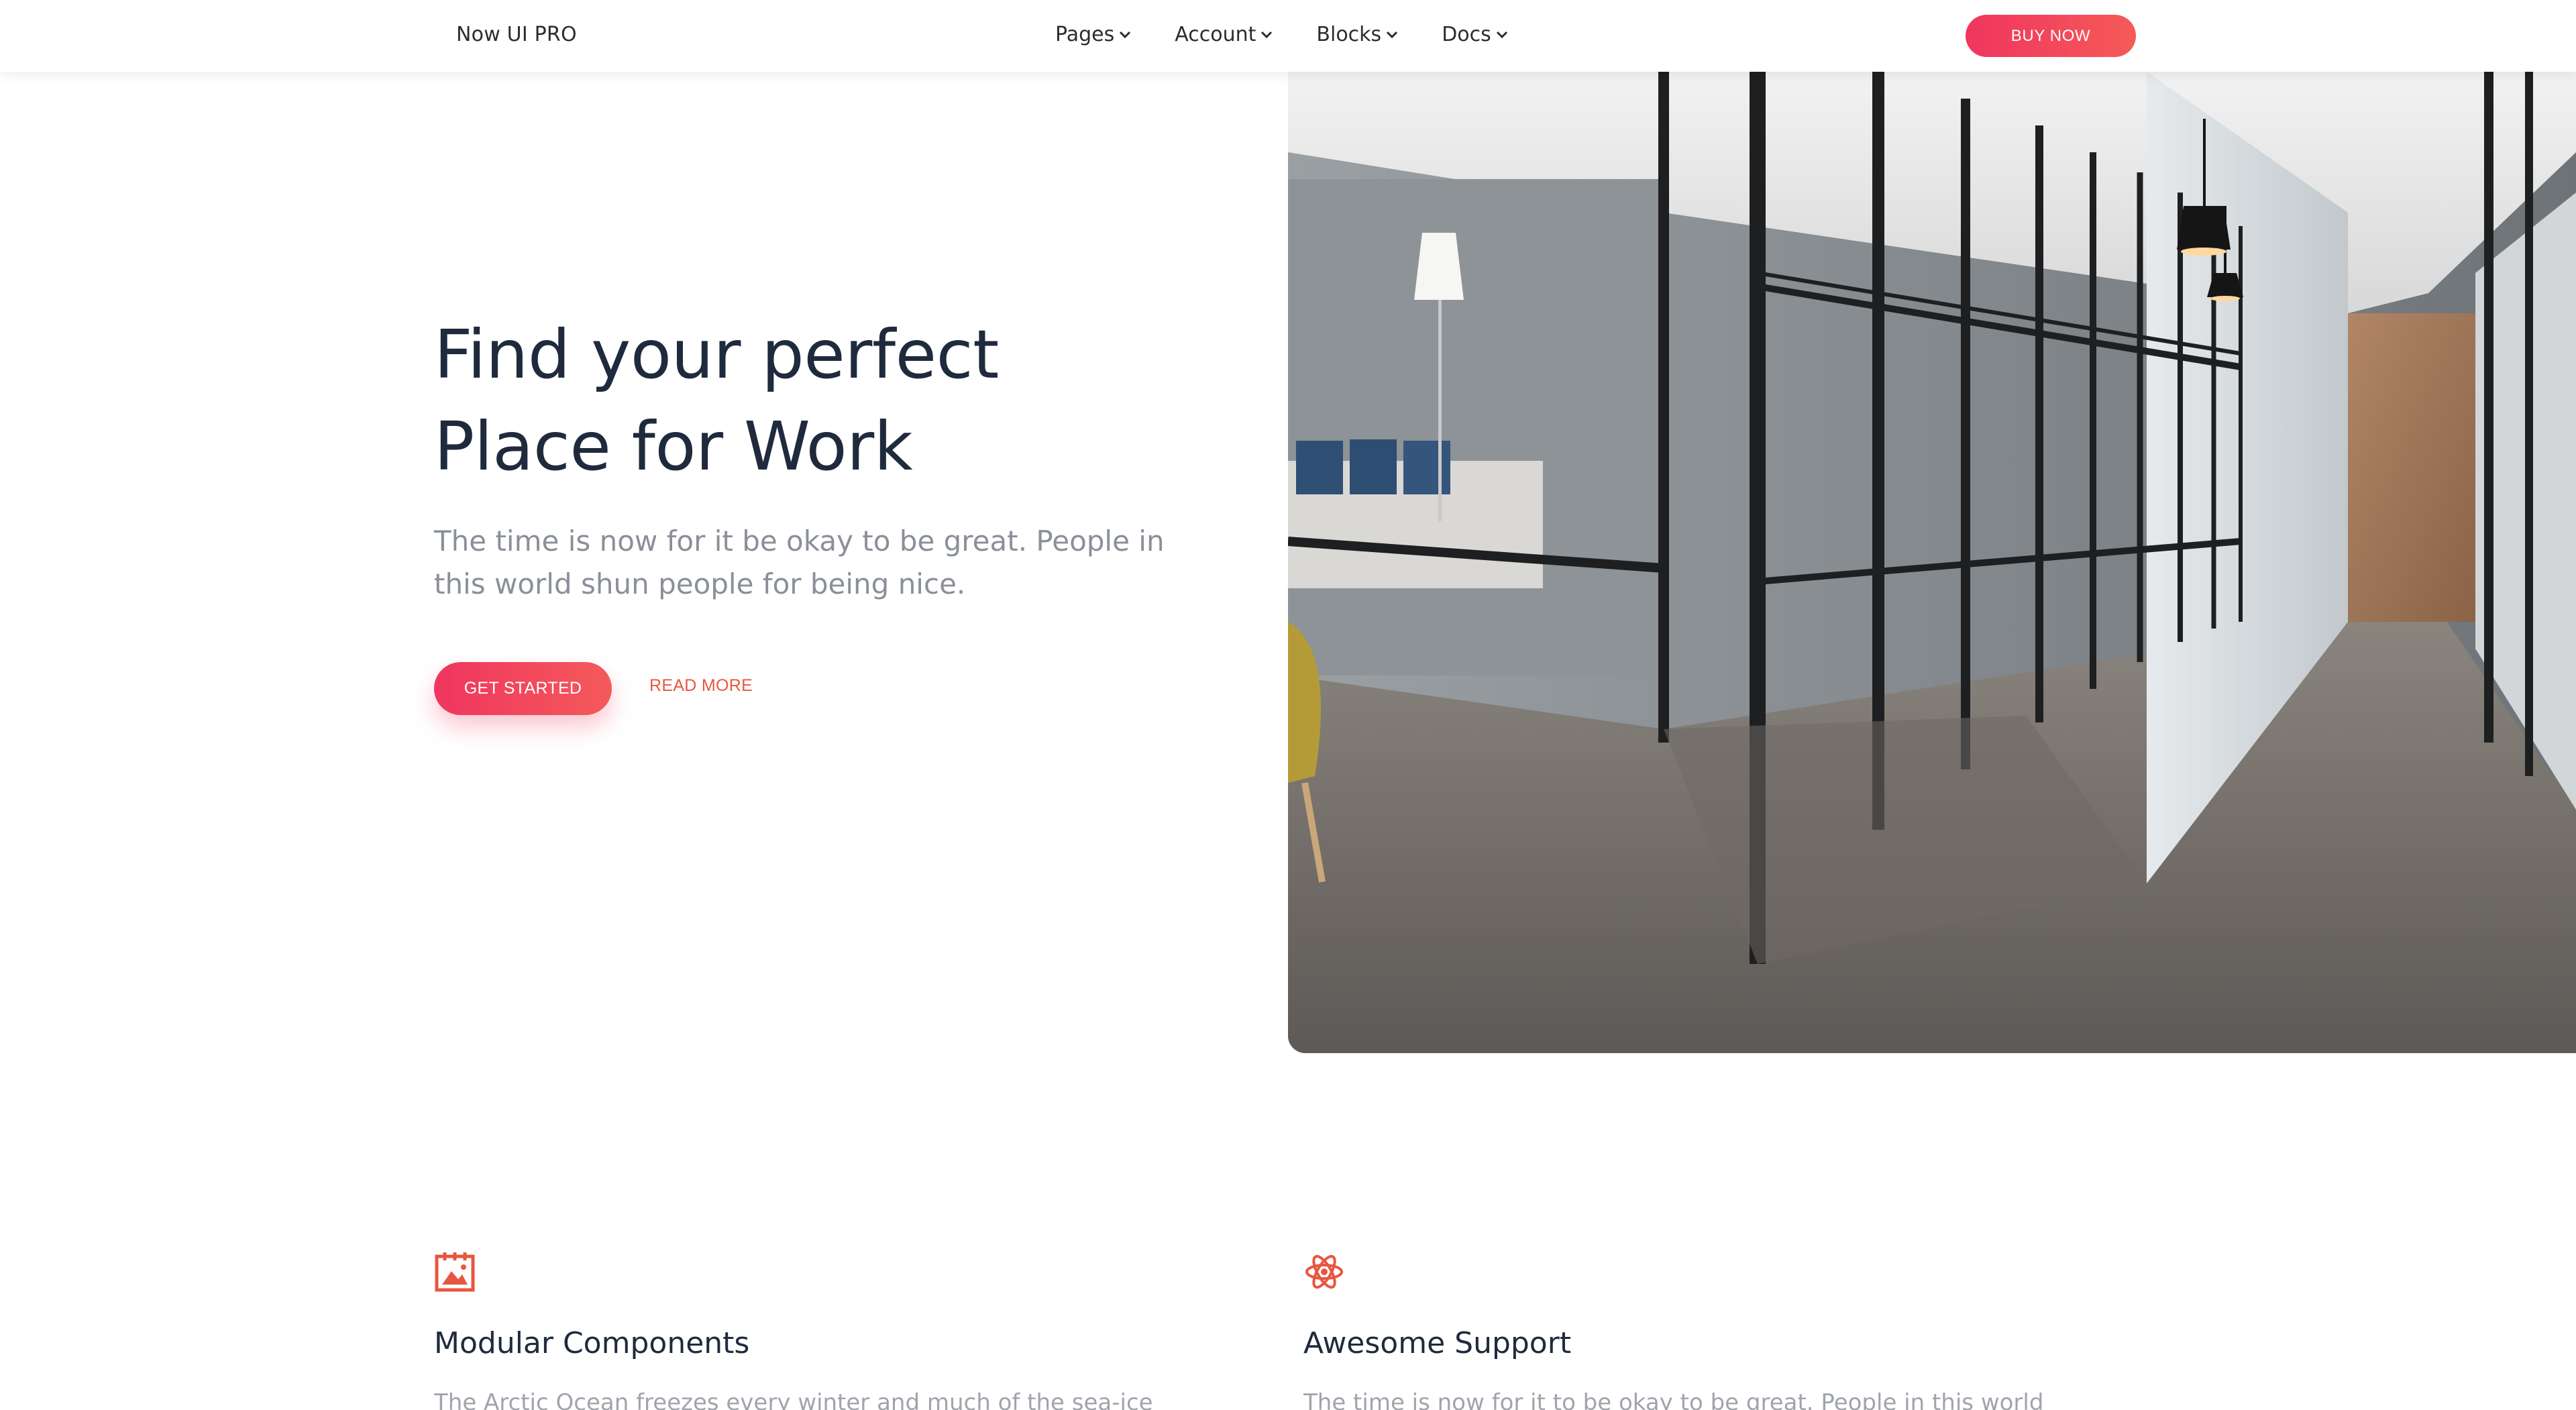 This screenshot has width=2576, height=1410. I want to click on nav-menu: Pages Account Blocks Docs, so click(1303, 34).